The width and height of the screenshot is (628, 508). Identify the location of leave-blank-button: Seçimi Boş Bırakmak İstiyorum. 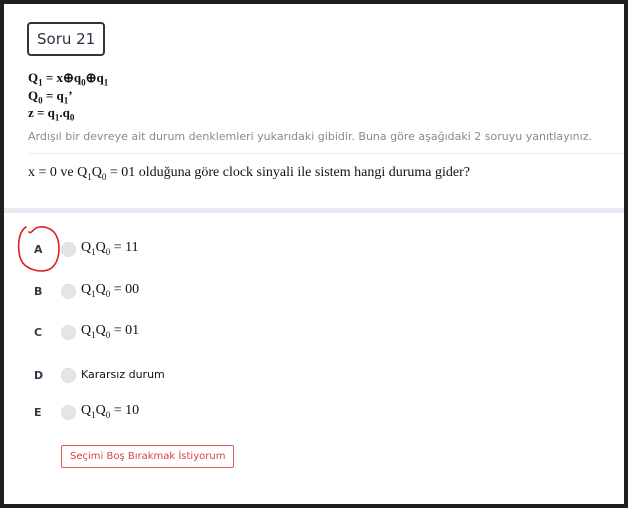
(148, 456).